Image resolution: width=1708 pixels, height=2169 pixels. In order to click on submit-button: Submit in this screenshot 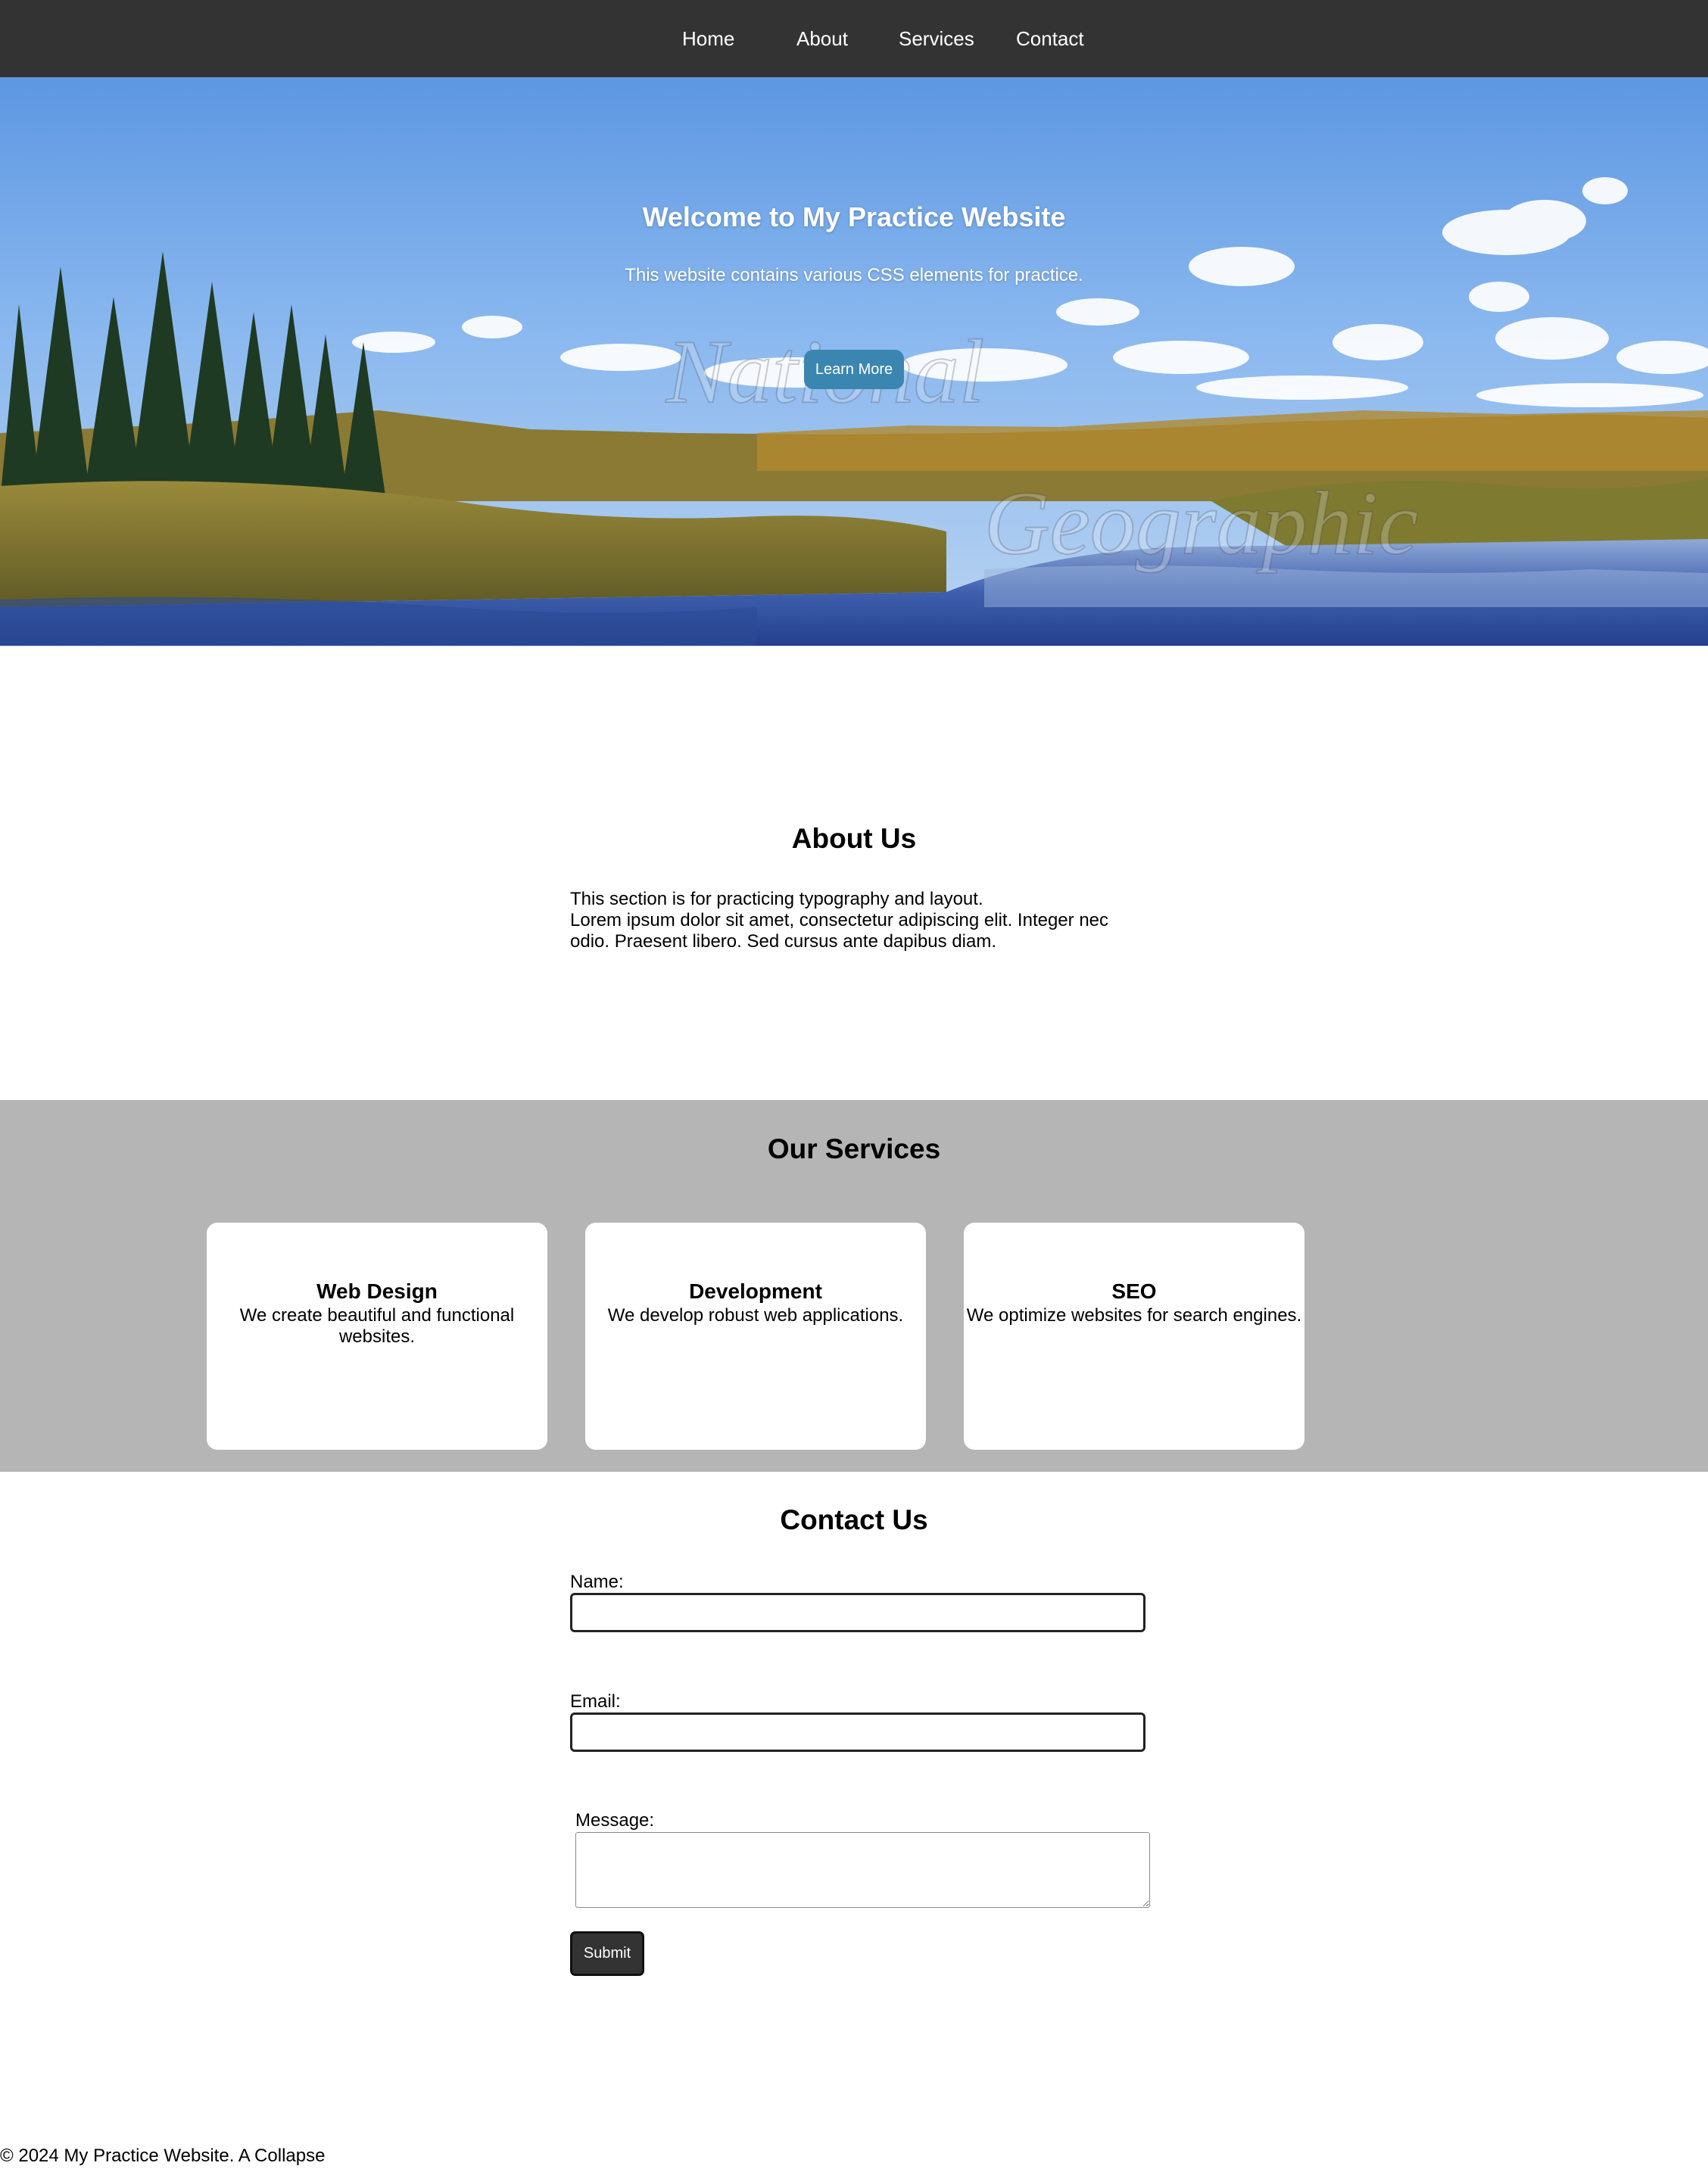, I will do `click(607, 1953)`.